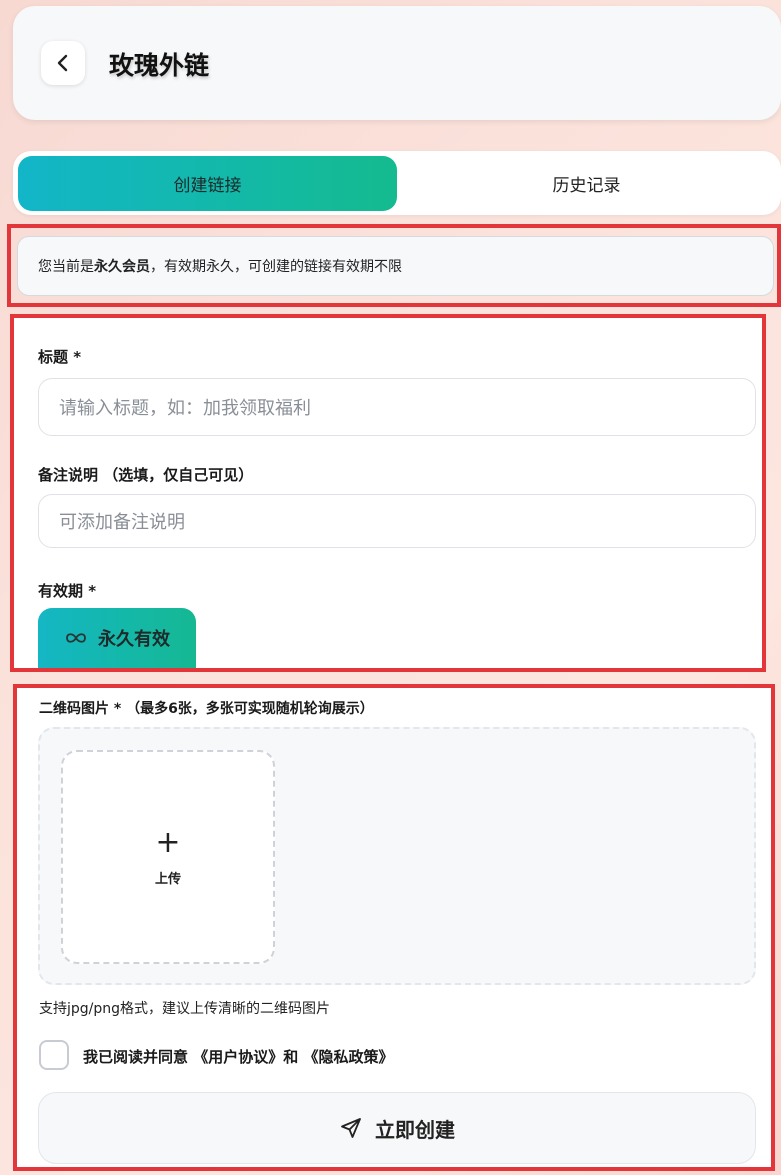 The image size is (781, 1175). Describe the element at coordinates (276, 267) in the screenshot. I see `notice-suffix: ，有效期永久，可创建的链接有效期不限` at that location.